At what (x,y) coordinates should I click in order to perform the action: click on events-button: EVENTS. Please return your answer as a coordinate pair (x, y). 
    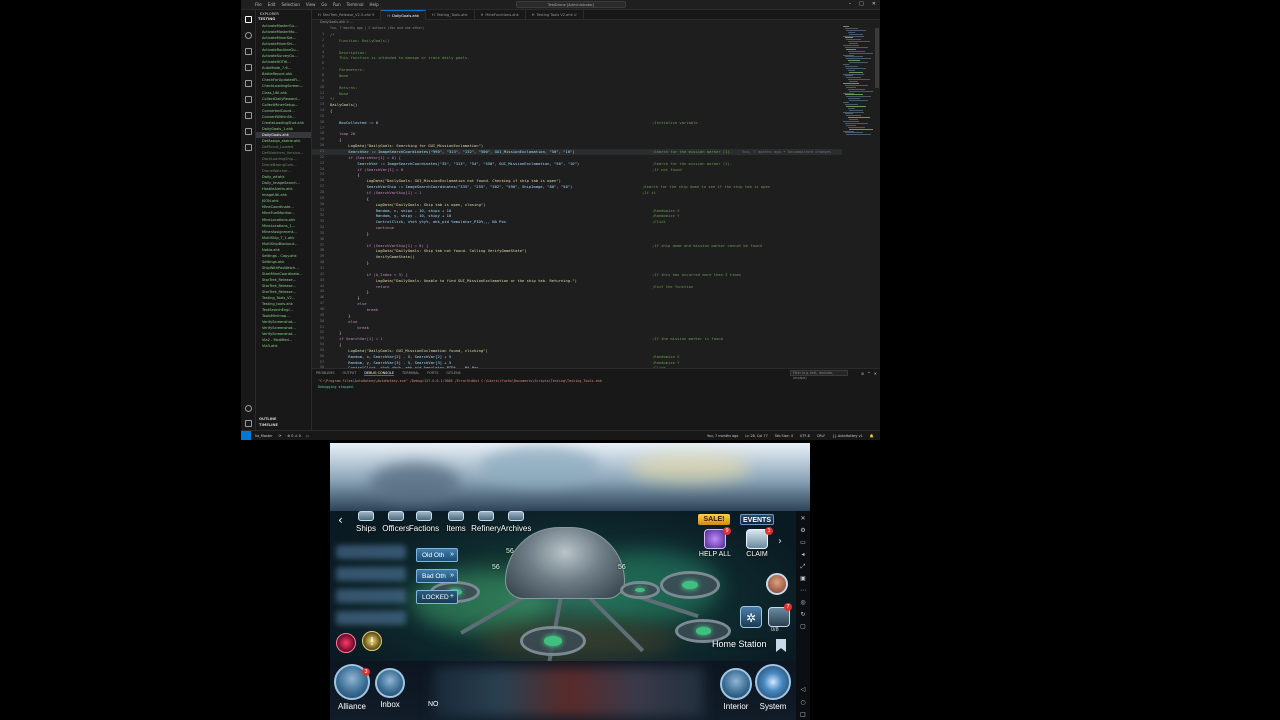
    Looking at the image, I should click on (757, 519).